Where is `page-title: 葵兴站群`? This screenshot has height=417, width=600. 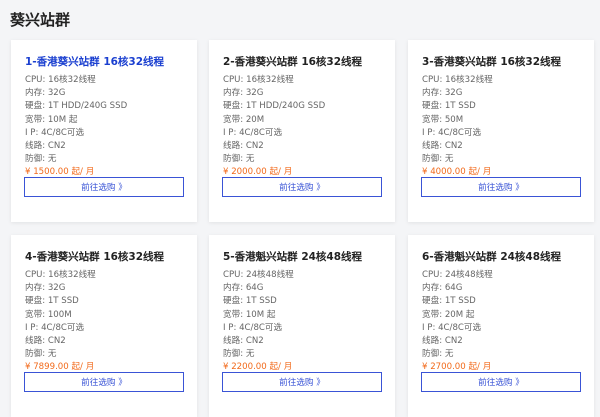 page-title: 葵兴站群 is located at coordinates (40, 20).